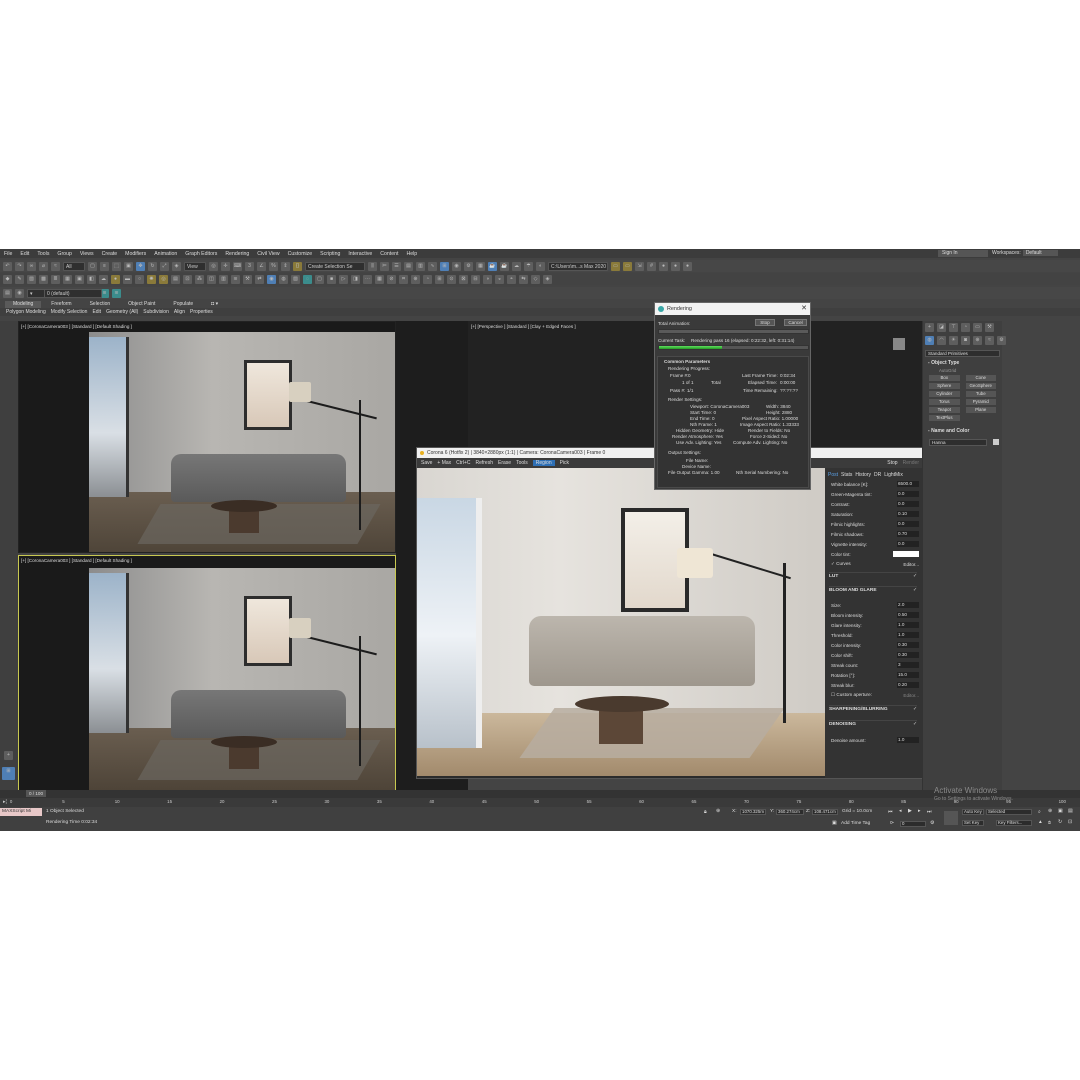 The width and height of the screenshot is (1080, 1080). Describe the element at coordinates (372, 266) in the screenshot. I see `mirror-icon: ⫼` at that location.